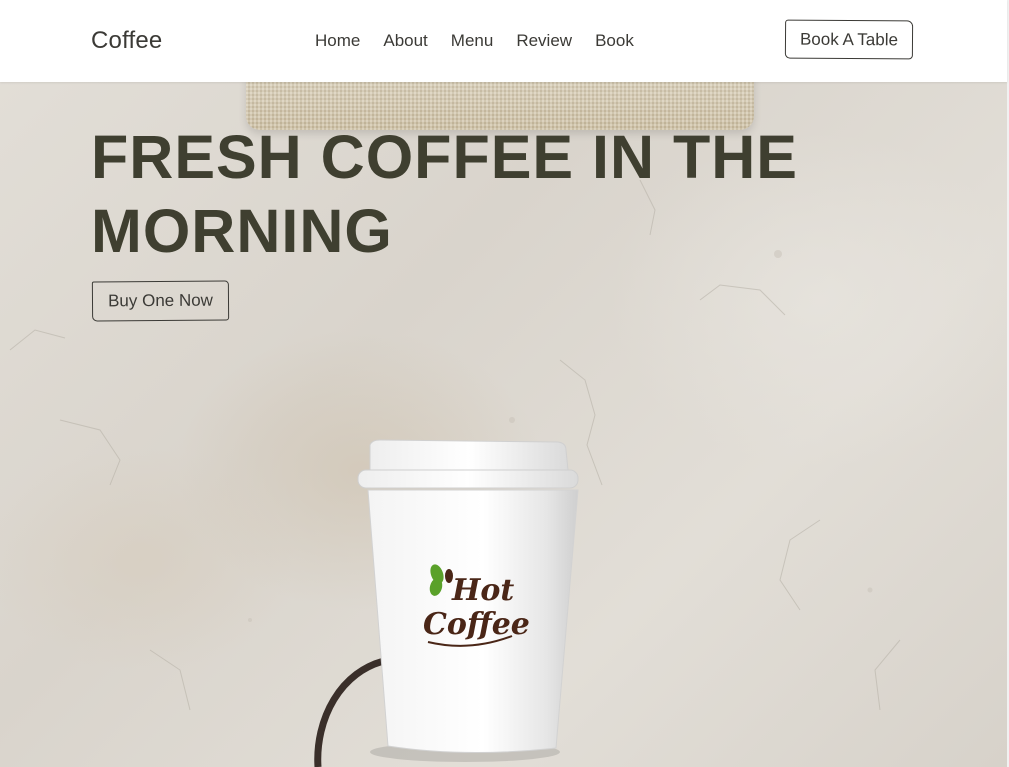 The width and height of the screenshot is (1009, 767). Describe the element at coordinates (242, 231) in the screenshot. I see `hero-title-line2: MORNING` at that location.